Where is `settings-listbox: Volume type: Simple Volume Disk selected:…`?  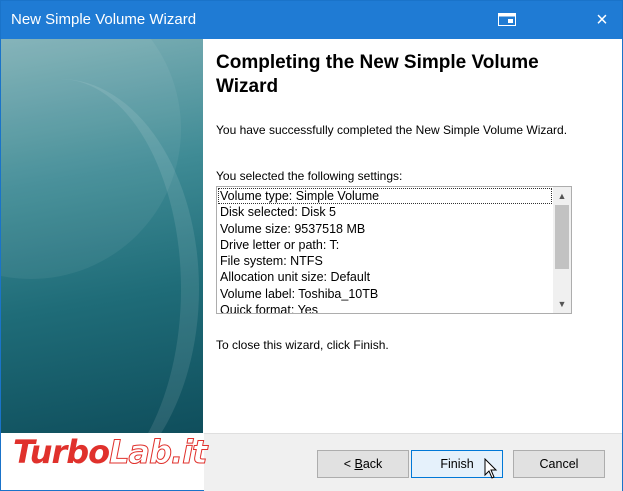 settings-listbox: Volume type: Simple Volume Disk selected:… is located at coordinates (394, 250).